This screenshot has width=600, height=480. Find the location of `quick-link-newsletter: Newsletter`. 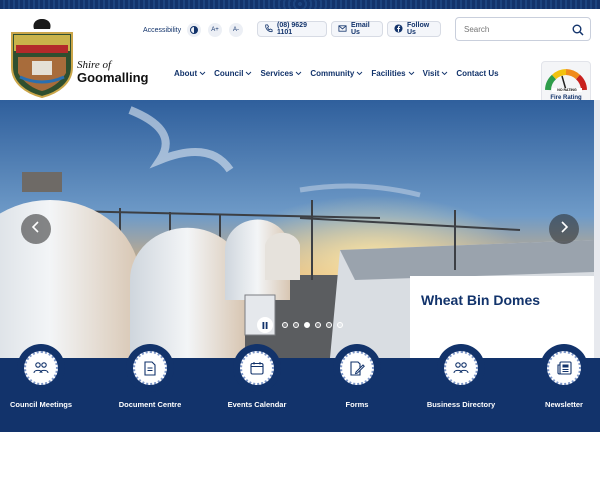

quick-link-newsletter: Newsletter is located at coordinates (558, 376).